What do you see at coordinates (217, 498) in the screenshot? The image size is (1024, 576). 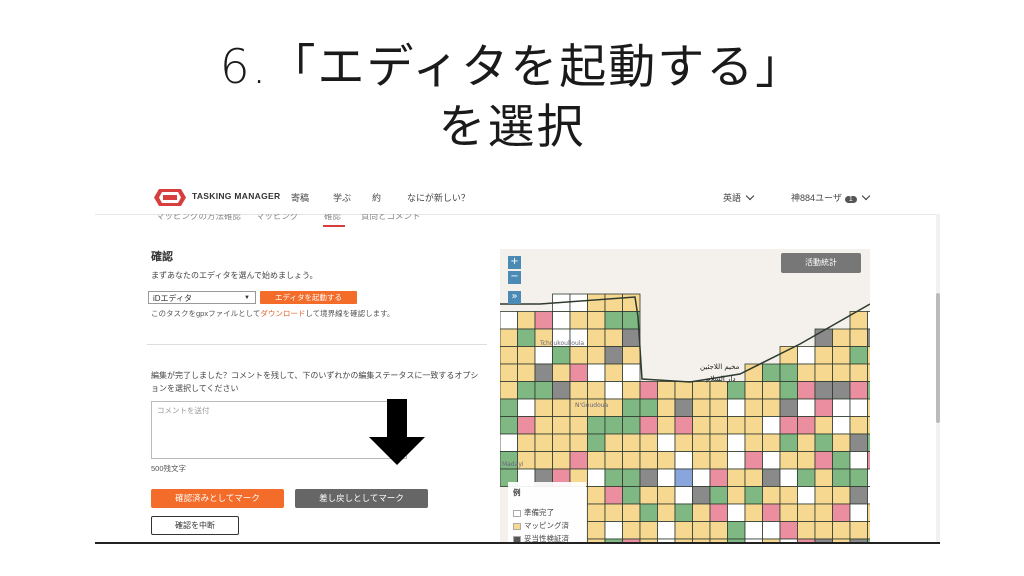 I see `mark-validated-button: 確認済みとしてマーク` at bounding box center [217, 498].